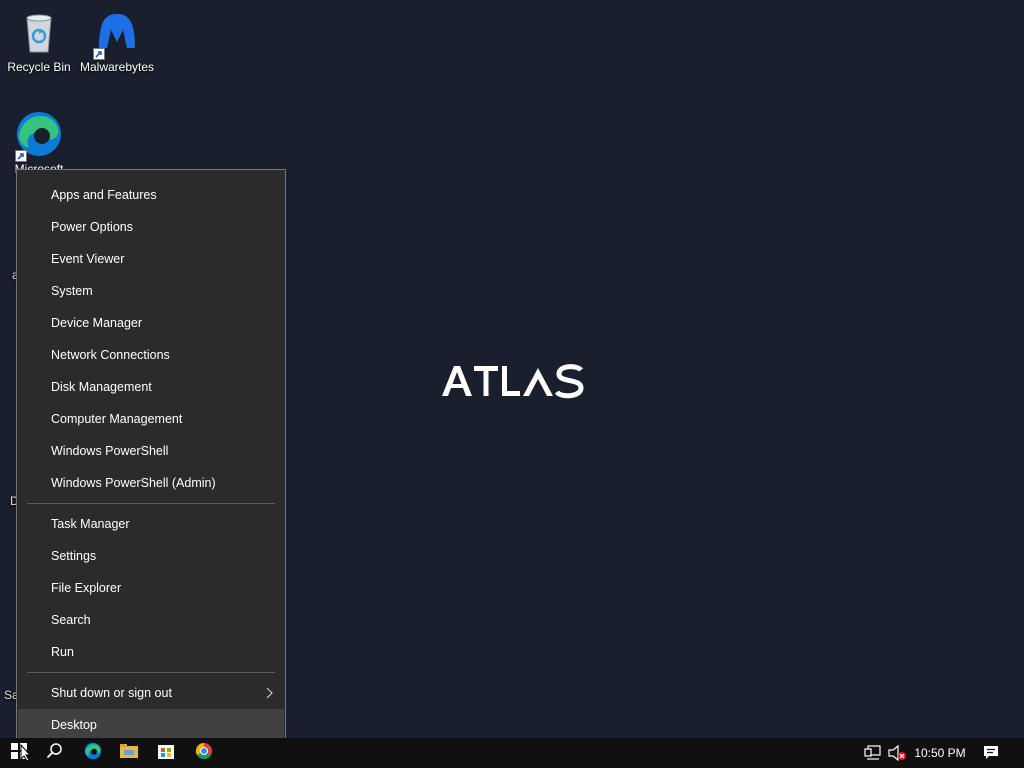  I want to click on menu-item-power-options: Power Options, so click(151, 227).